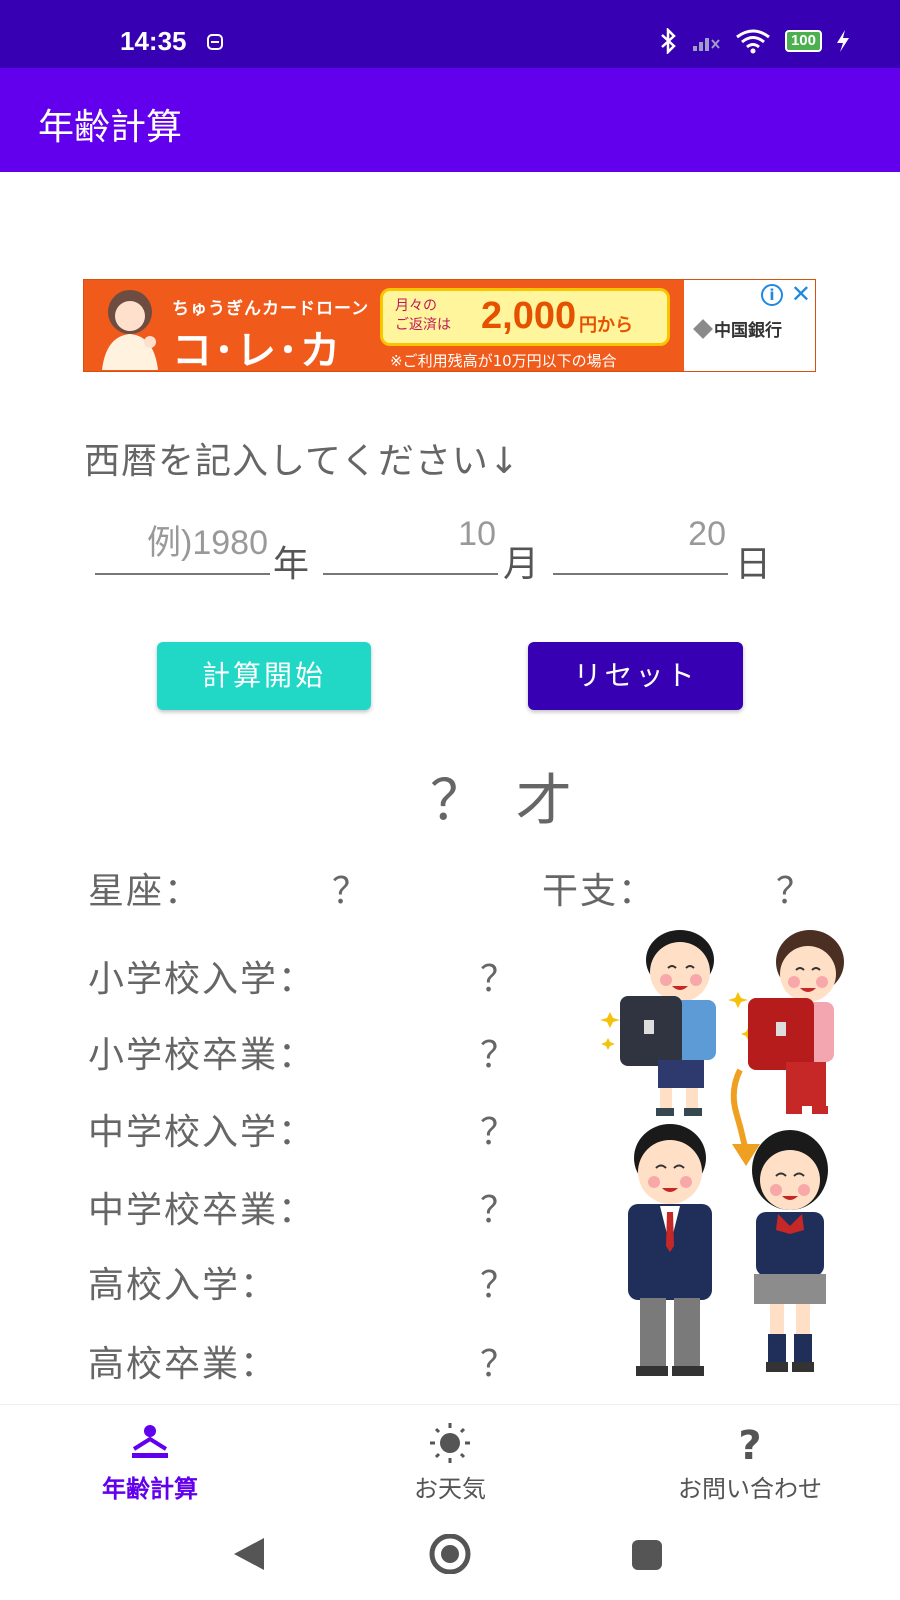 This screenshot has width=900, height=1600. What do you see at coordinates (450, 1443) in the screenshot?
I see `sun-icon` at bounding box center [450, 1443].